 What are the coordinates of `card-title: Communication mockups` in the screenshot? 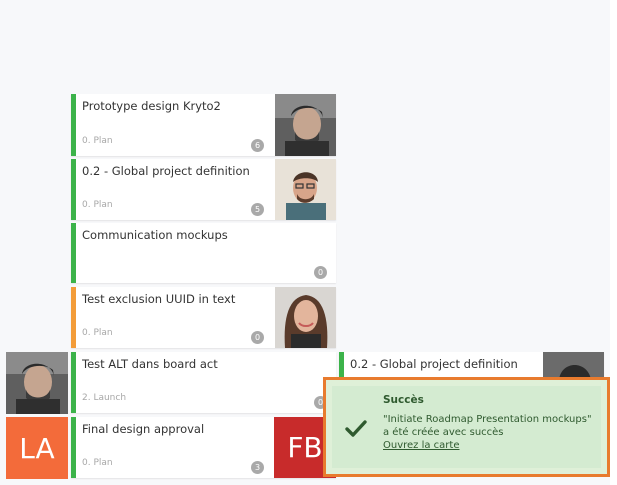 It's located at (155, 235).